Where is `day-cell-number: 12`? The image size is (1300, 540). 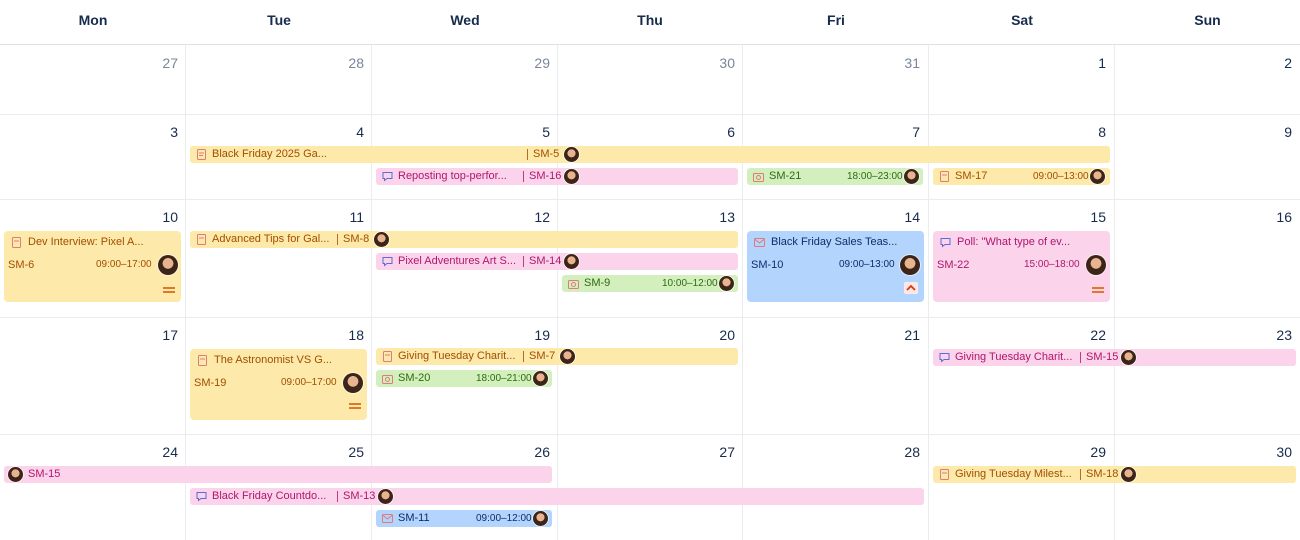
day-cell-number: 12 is located at coordinates (530, 217).